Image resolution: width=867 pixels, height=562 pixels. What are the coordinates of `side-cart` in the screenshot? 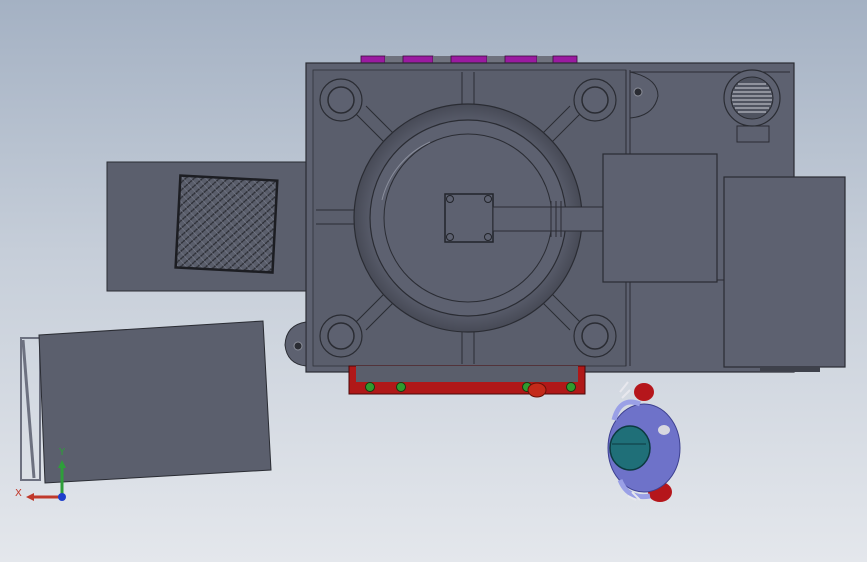 It's located at (146, 402).